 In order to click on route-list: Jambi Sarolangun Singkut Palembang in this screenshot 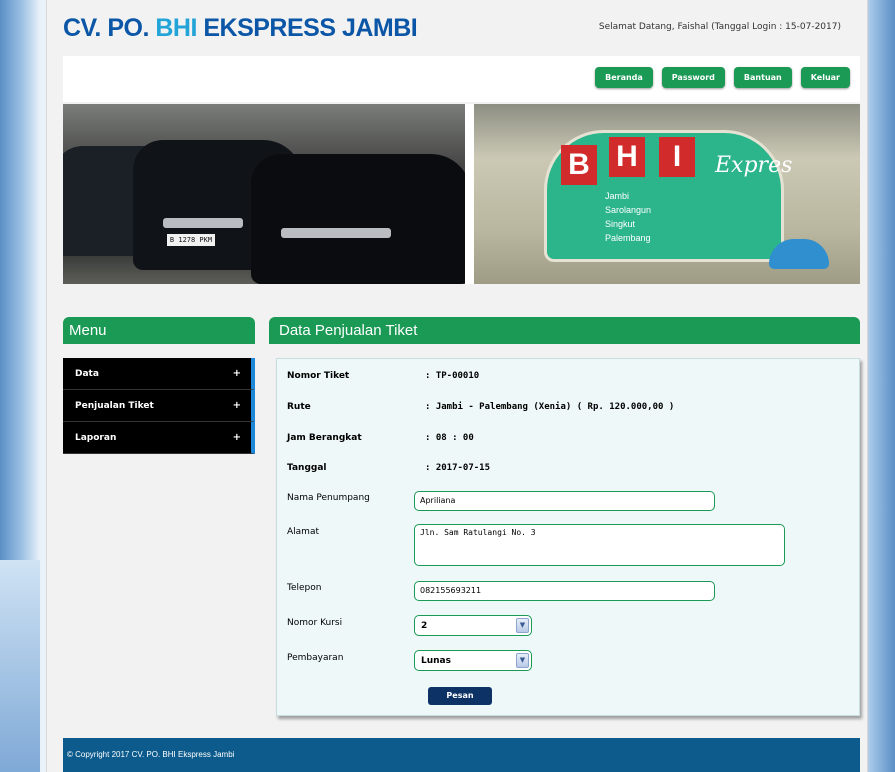, I will do `click(628, 217)`.